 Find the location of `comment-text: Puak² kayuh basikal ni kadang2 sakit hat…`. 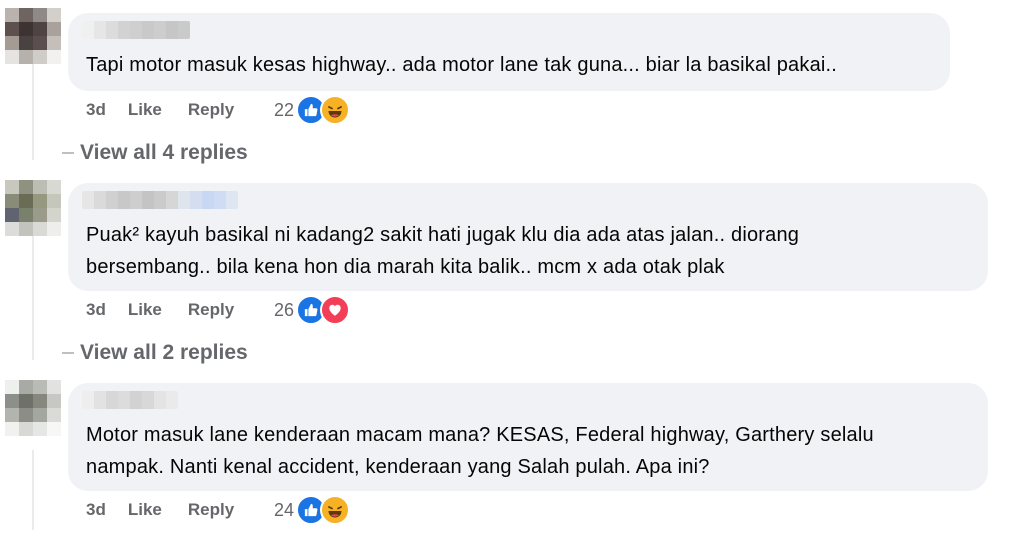

comment-text: Puak² kayuh basikal ni kadang2 sakit hat… is located at coordinates (443, 251).